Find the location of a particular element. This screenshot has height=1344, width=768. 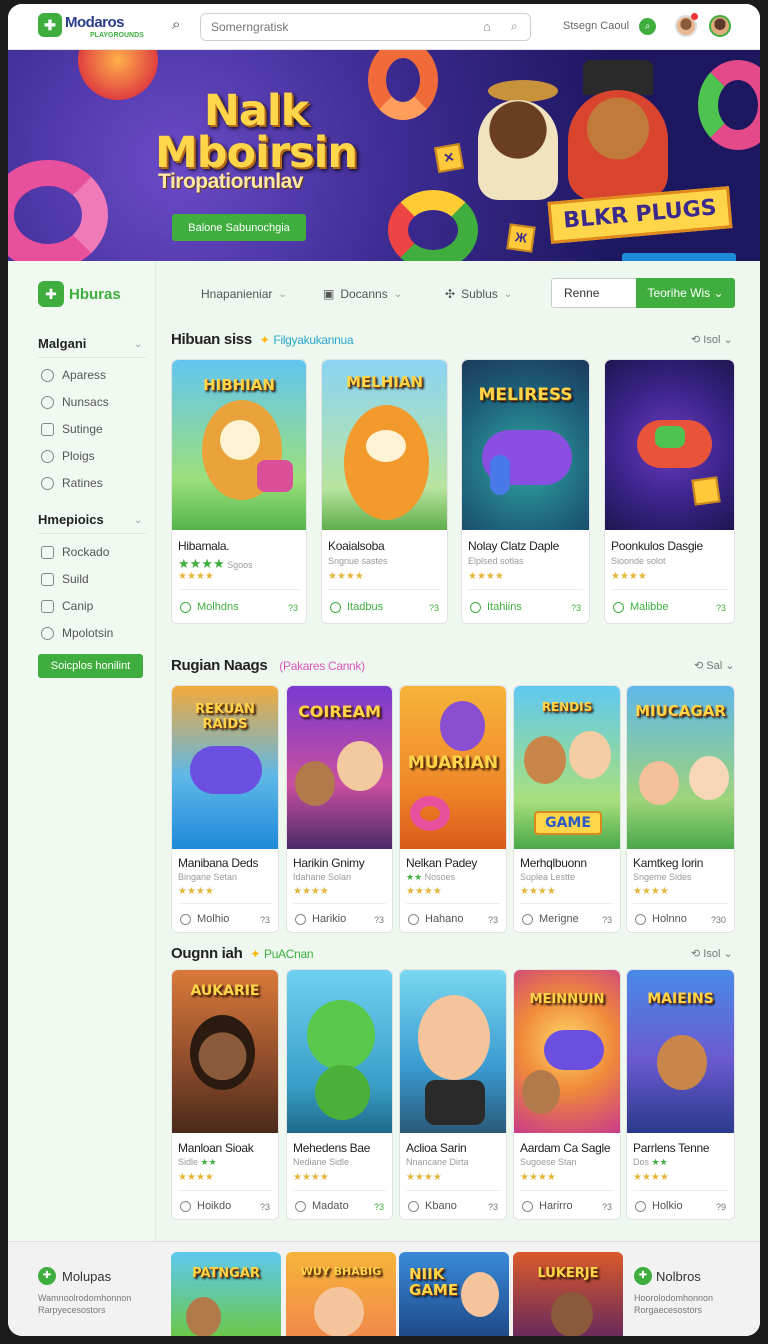

home-icon: ⌂ is located at coordinates (487, 26).